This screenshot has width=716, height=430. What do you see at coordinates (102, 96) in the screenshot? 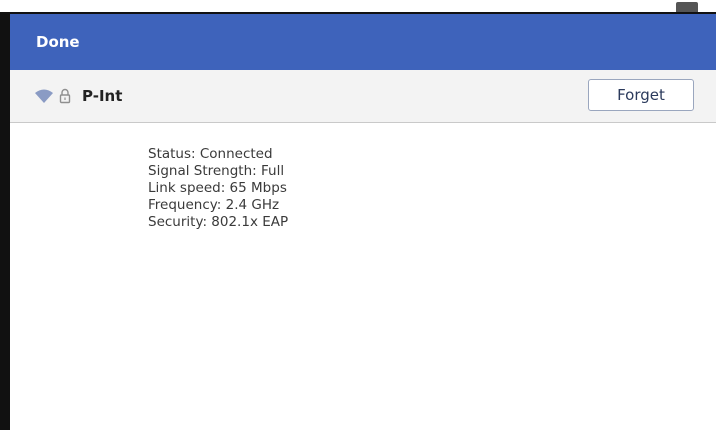
I see `network-name: P-Int` at bounding box center [102, 96].